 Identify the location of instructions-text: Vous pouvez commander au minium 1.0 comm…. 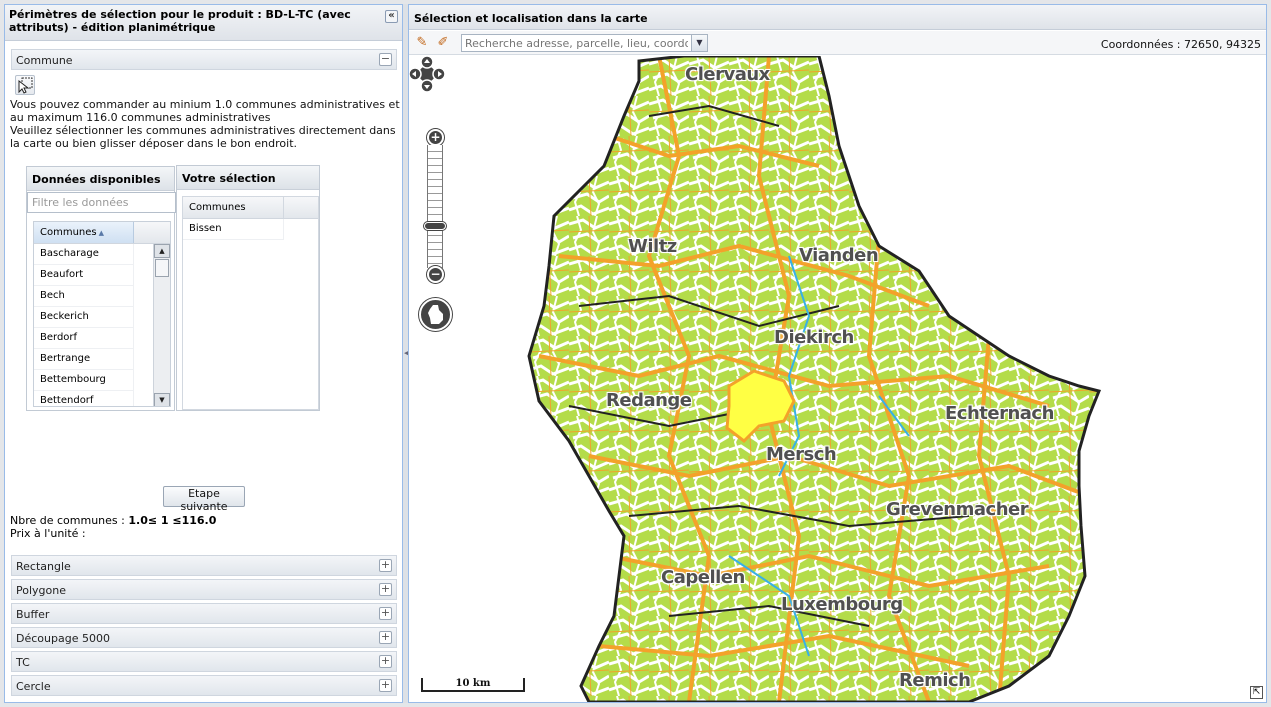
(205, 124).